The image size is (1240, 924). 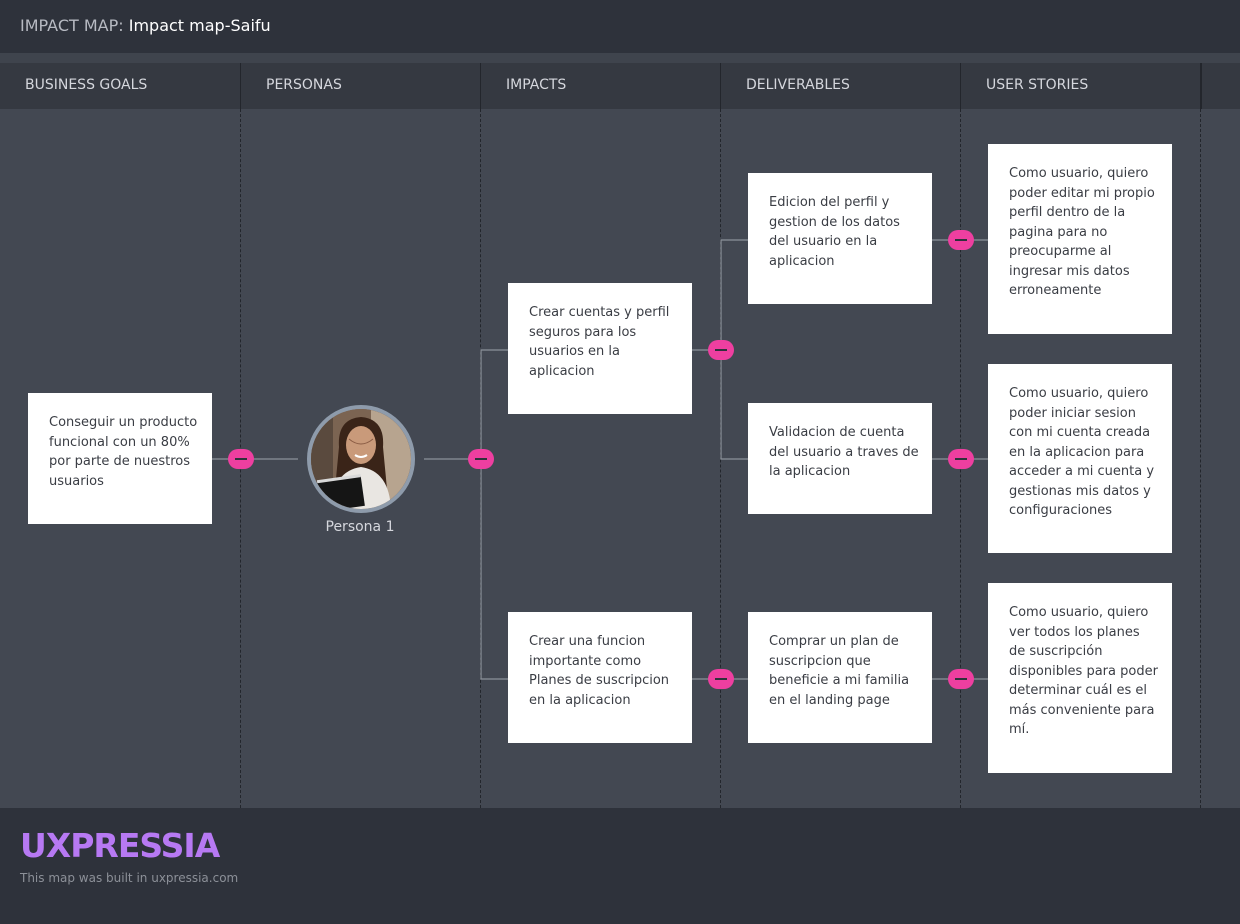 I want to click on column-header-personas: PERSONAS, so click(x=361, y=86).